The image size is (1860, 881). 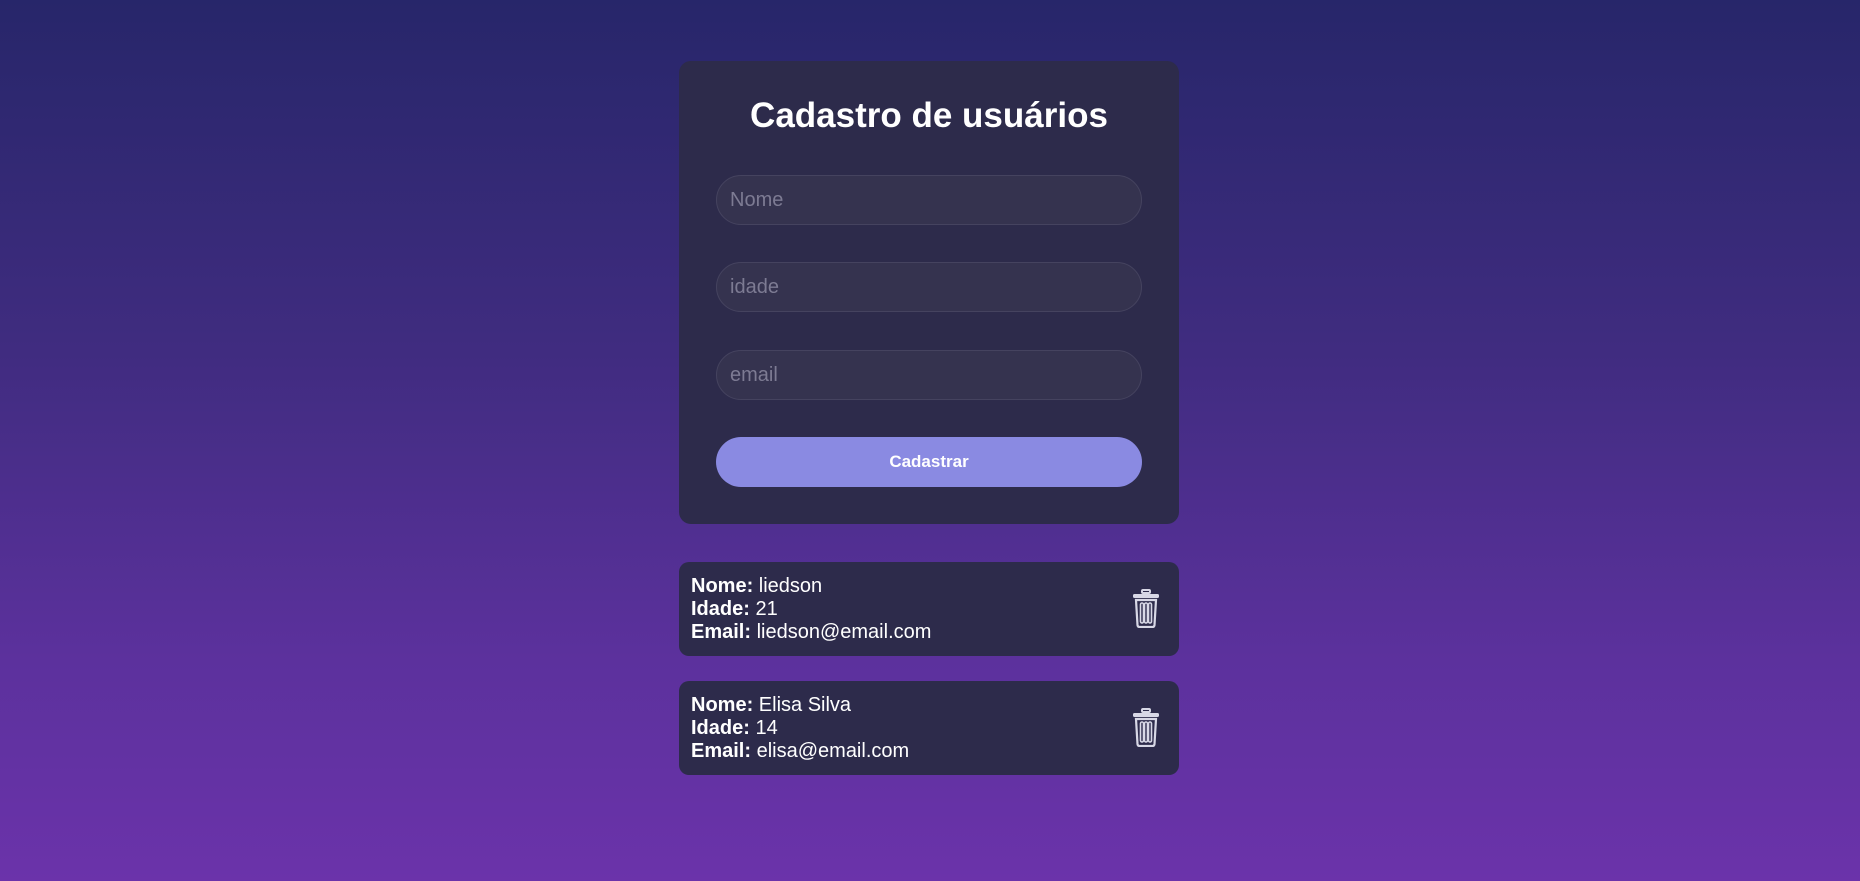 What do you see at coordinates (766, 728) in the screenshot?
I see `user-age-value: 14` at bounding box center [766, 728].